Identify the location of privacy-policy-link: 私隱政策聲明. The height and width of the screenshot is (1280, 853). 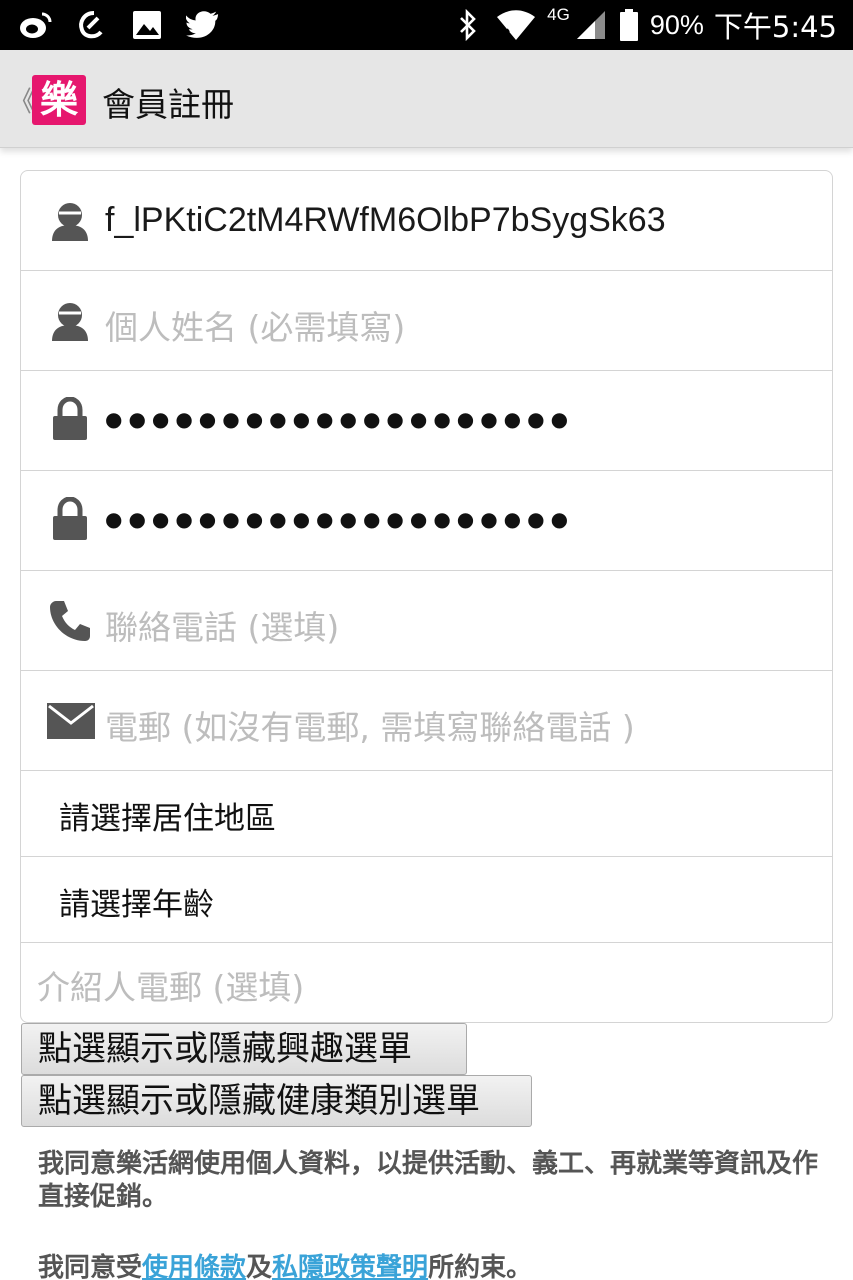
(350, 1266).